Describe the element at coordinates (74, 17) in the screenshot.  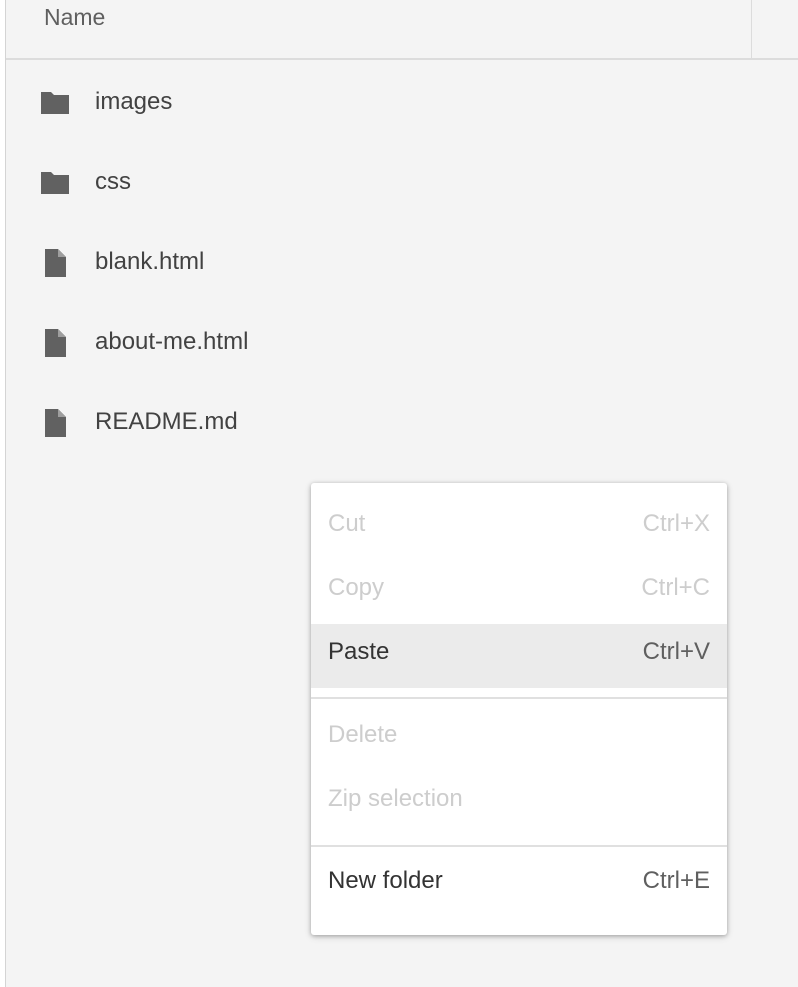
I see `name-column-header: Name` at that location.